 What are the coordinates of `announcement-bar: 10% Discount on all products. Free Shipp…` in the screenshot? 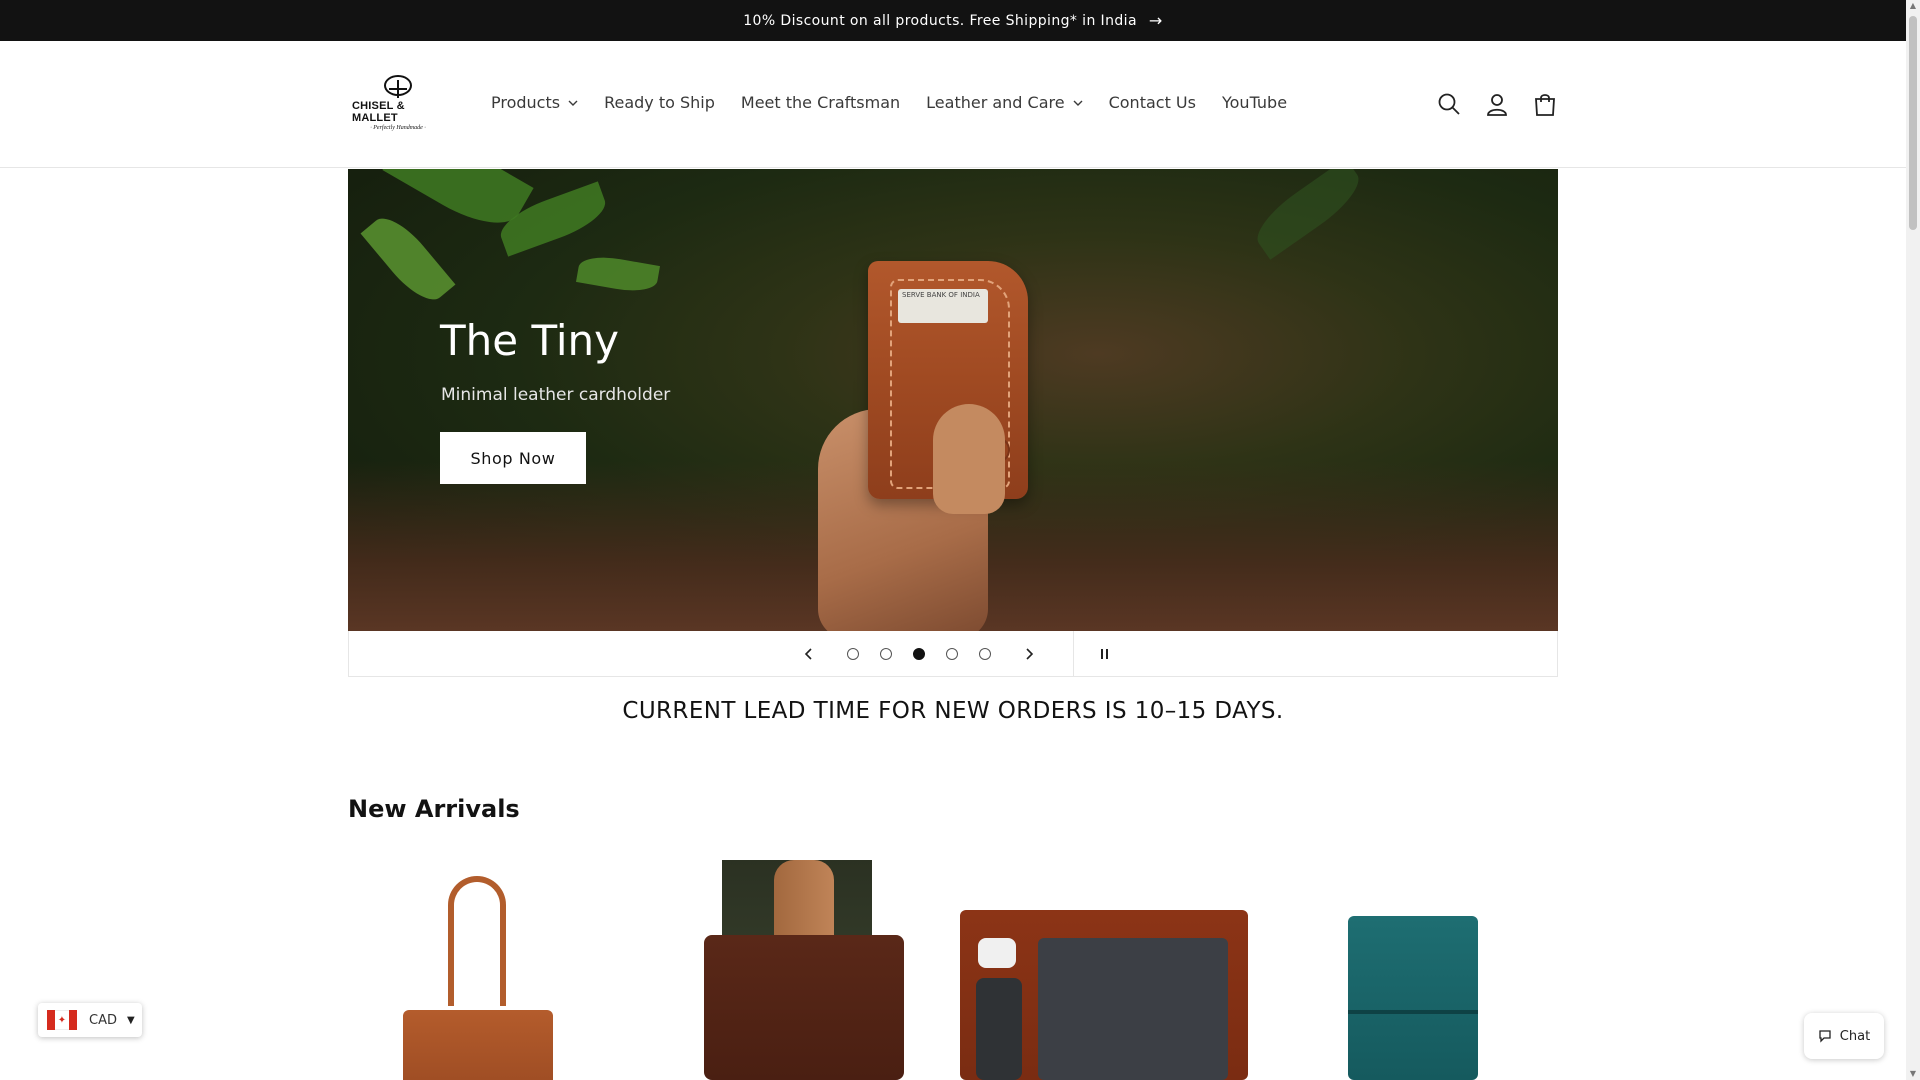 It's located at (953, 20).